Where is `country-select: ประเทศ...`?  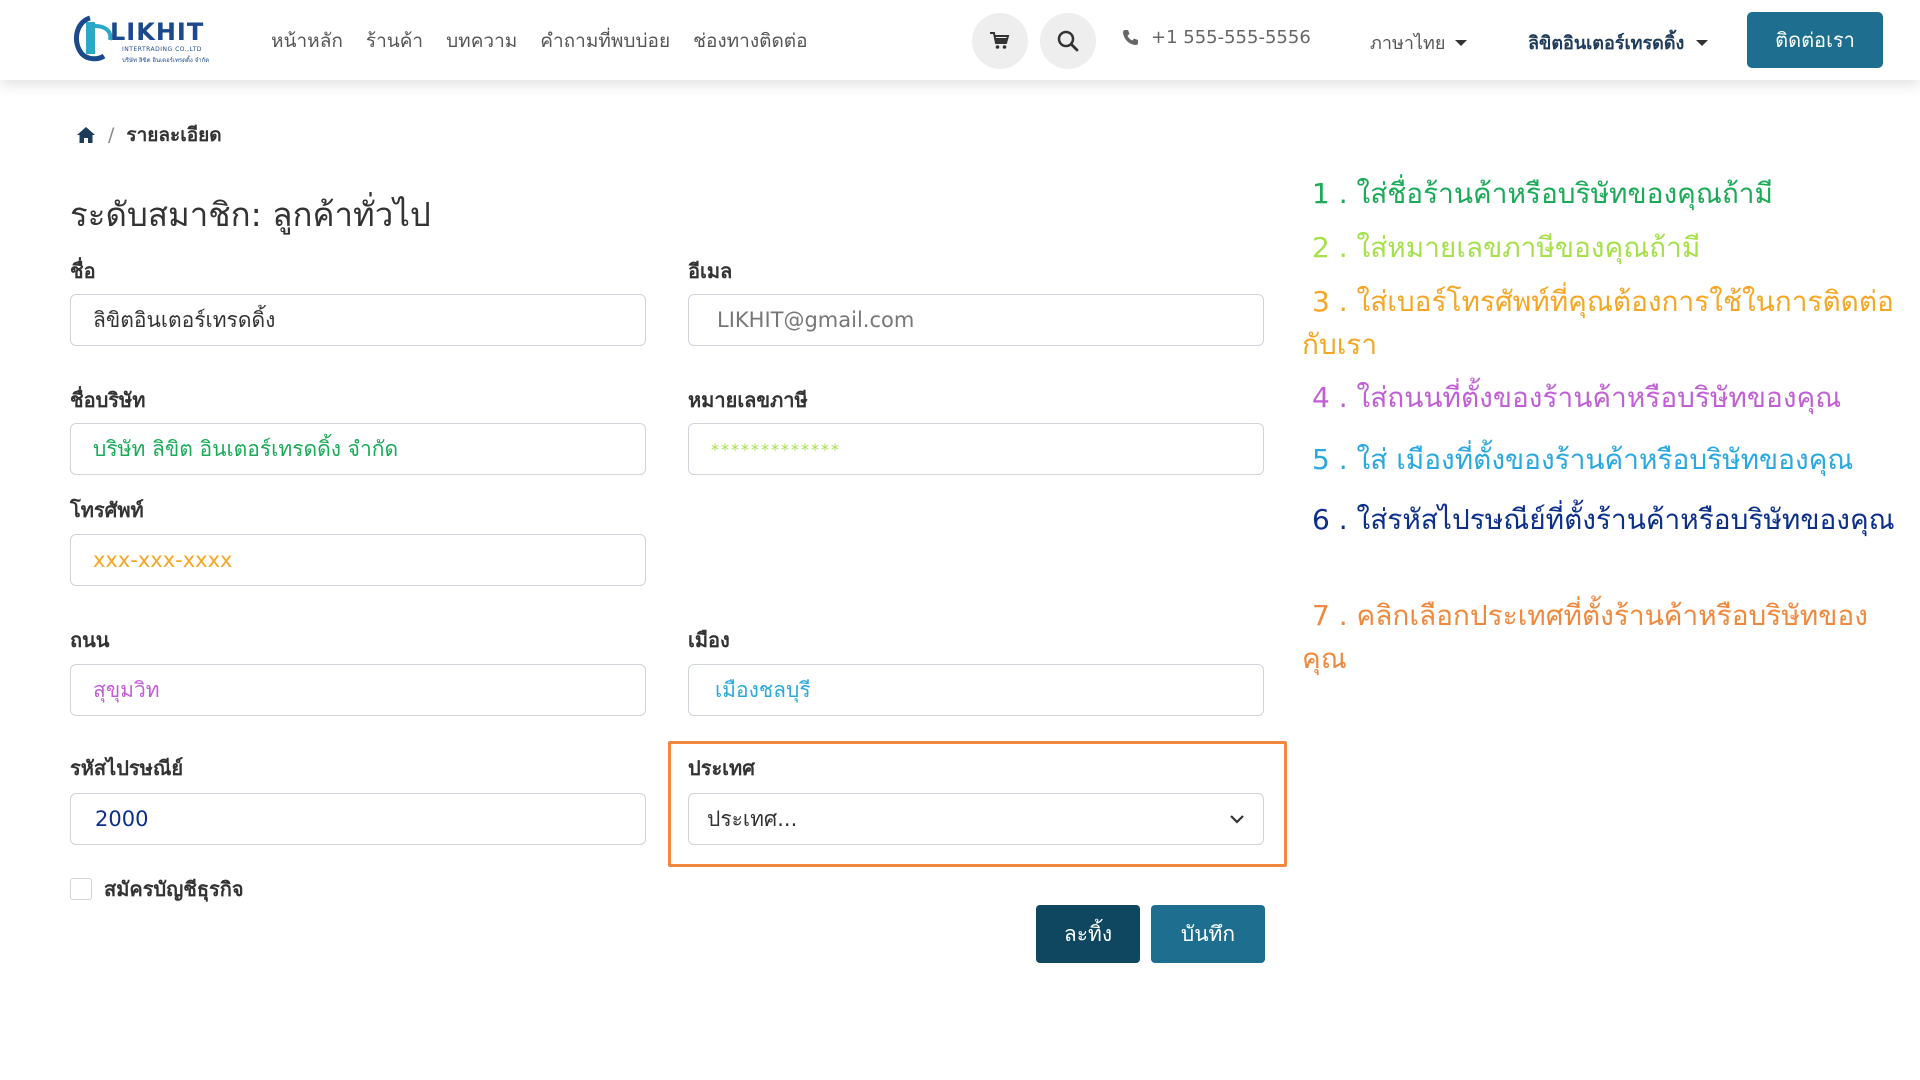 country-select: ประเทศ... is located at coordinates (976, 819).